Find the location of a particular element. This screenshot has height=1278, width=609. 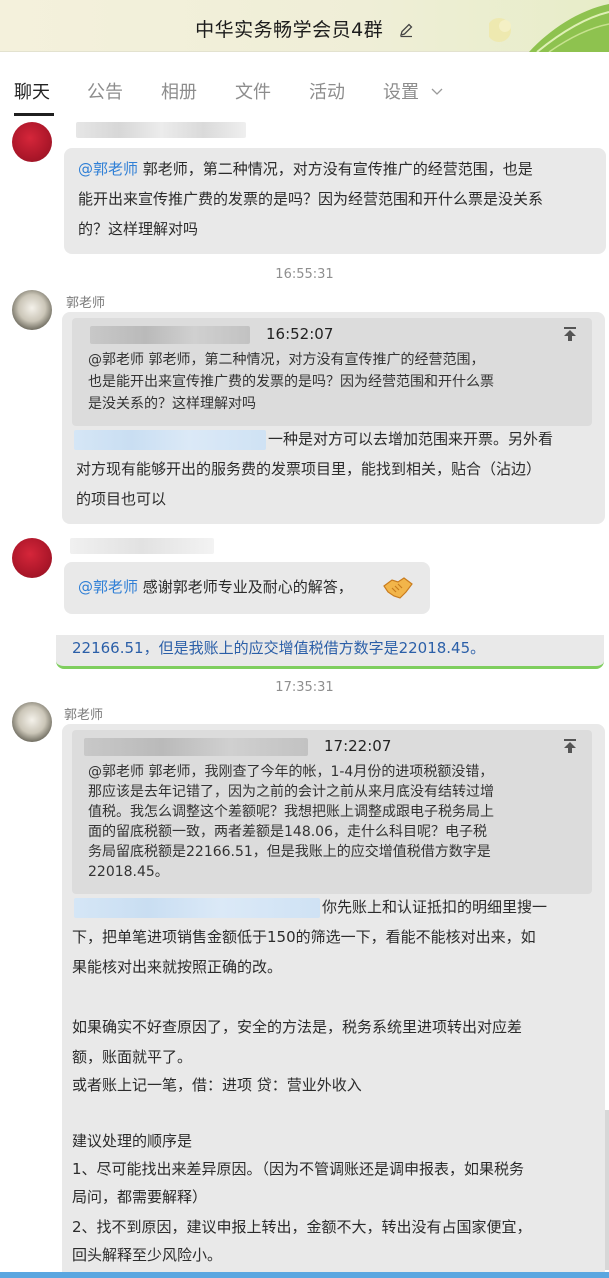

tab-files: 文件 is located at coordinates (253, 91).